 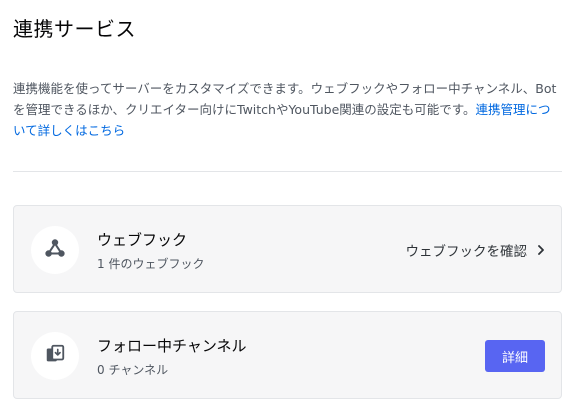 I want to click on page-title: 連携サービス, so click(x=74, y=29).